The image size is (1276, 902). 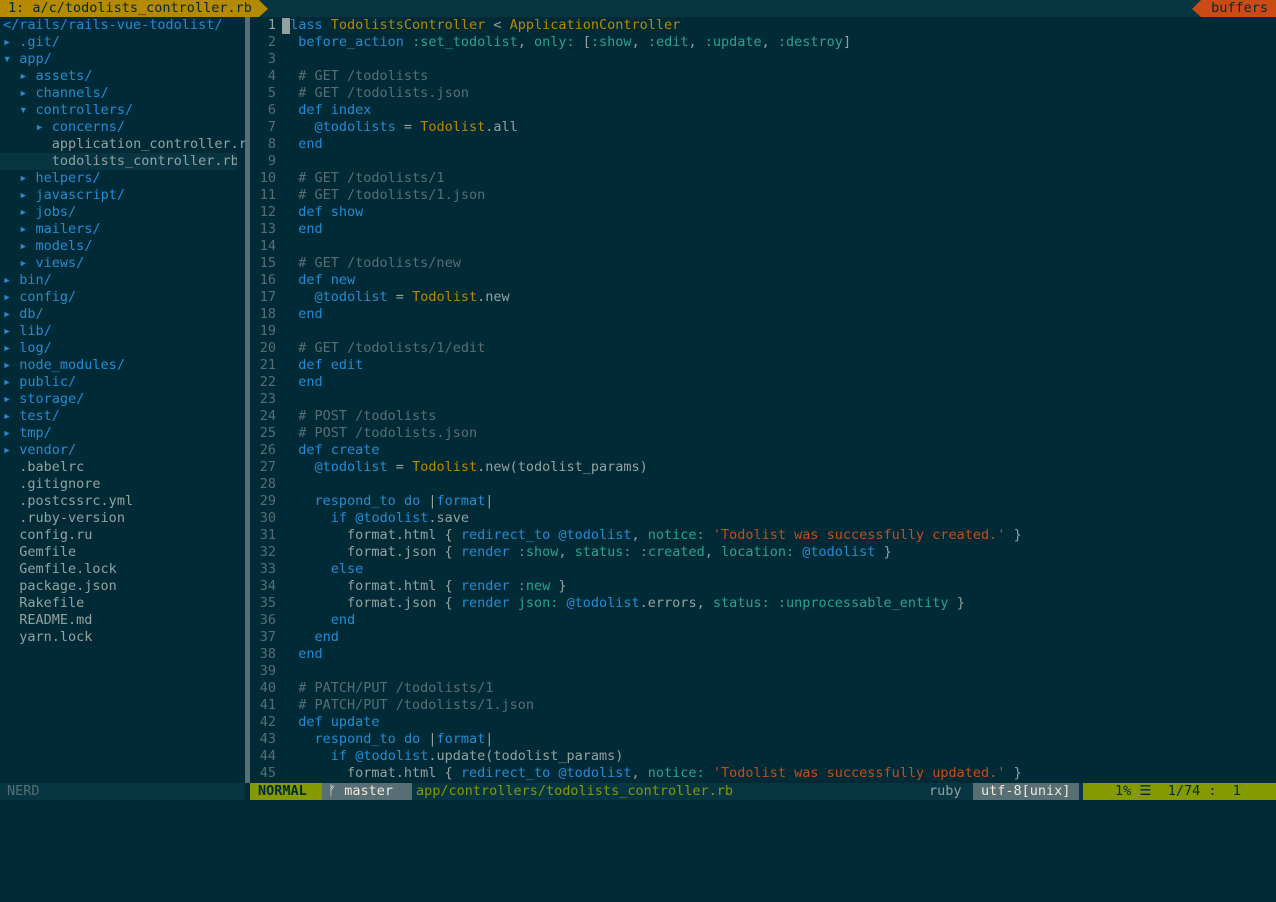 I want to click on code-line: 39, so click(x=763, y=671).